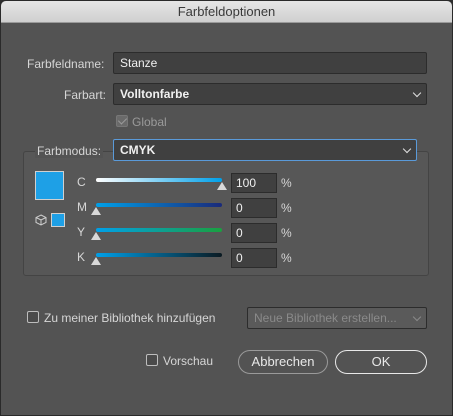 Image resolution: width=453 pixels, height=416 pixels. Describe the element at coordinates (226, 12) in the screenshot. I see `dialog-title: Farbfeldoptionen` at that location.